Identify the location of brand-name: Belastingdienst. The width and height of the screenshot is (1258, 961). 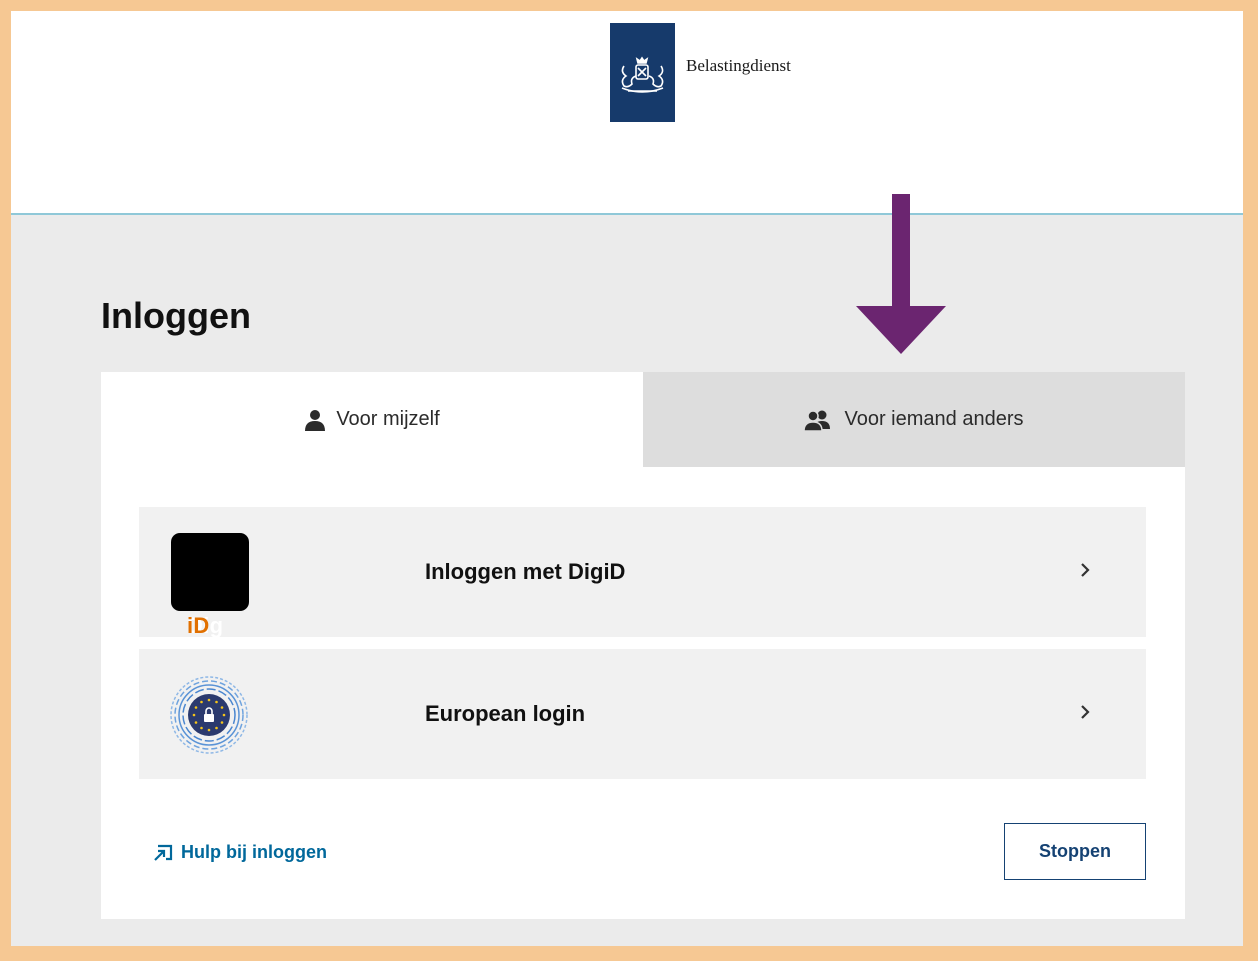
(738, 65).